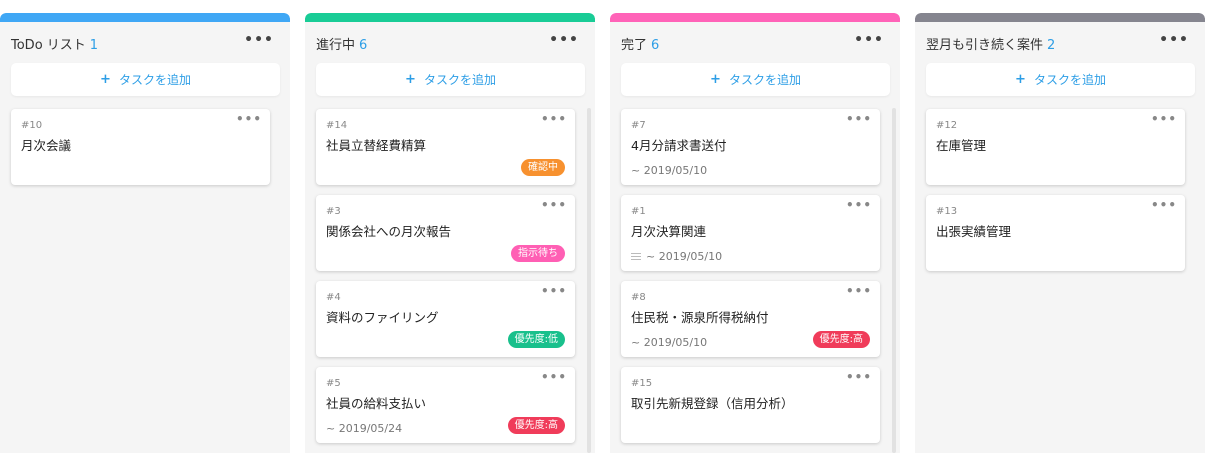  What do you see at coordinates (543, 167) in the screenshot?
I see `status-badge: 確認中` at bounding box center [543, 167].